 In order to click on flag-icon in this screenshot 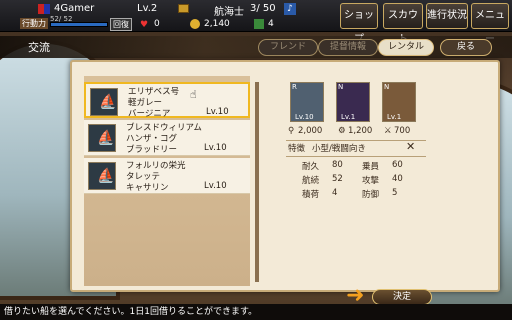, I will do `click(44, 9)`.